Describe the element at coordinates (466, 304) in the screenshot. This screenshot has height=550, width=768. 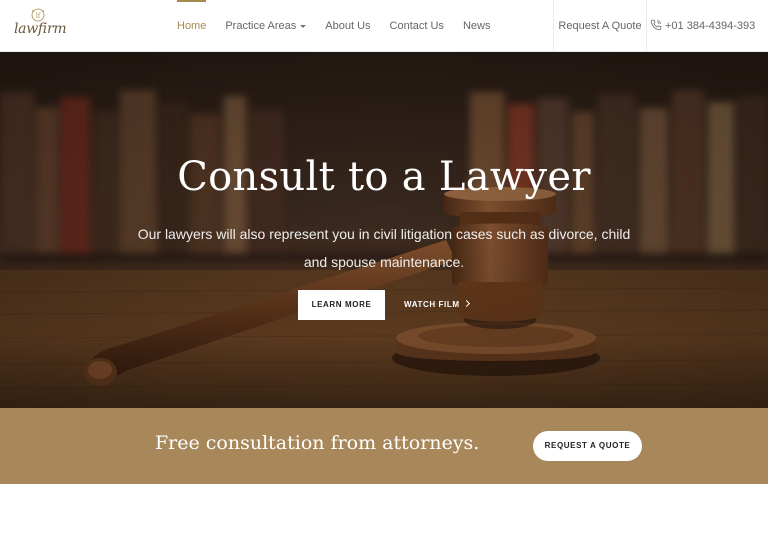
I see `chevron-right-icon` at that location.